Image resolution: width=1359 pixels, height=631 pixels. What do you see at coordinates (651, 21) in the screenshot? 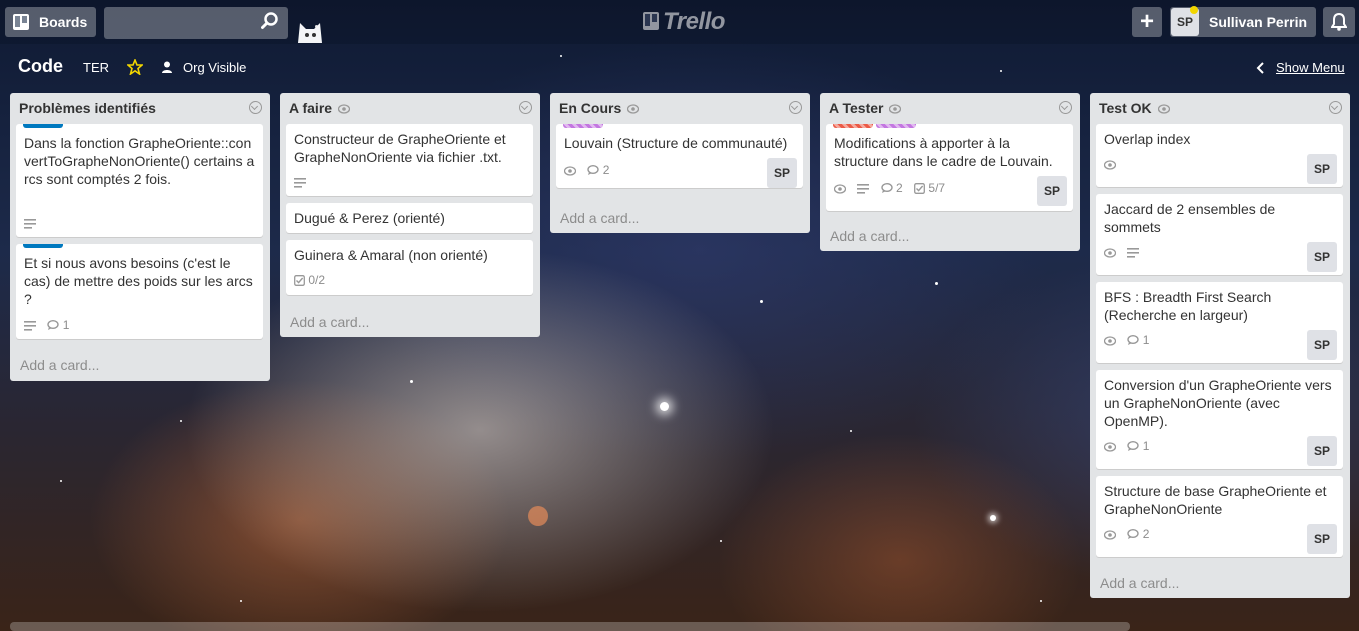
I see `trello-logo-icon` at bounding box center [651, 21].